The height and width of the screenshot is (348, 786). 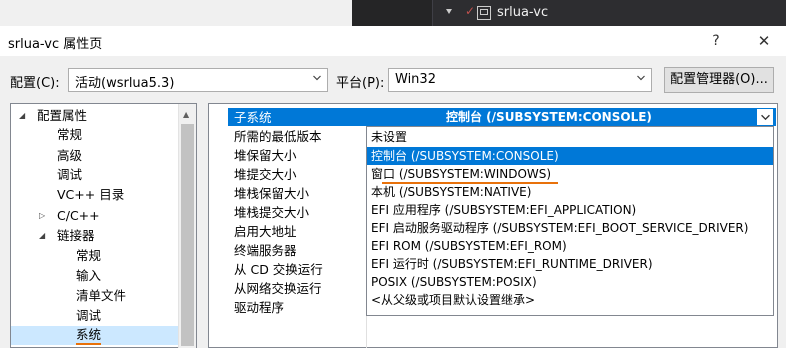 What do you see at coordinates (570, 210) in the screenshot?
I see `dropdown-option: EFI 应用程序 (/SUBSYSTEM:EFI_APPLICATION)` at bounding box center [570, 210].